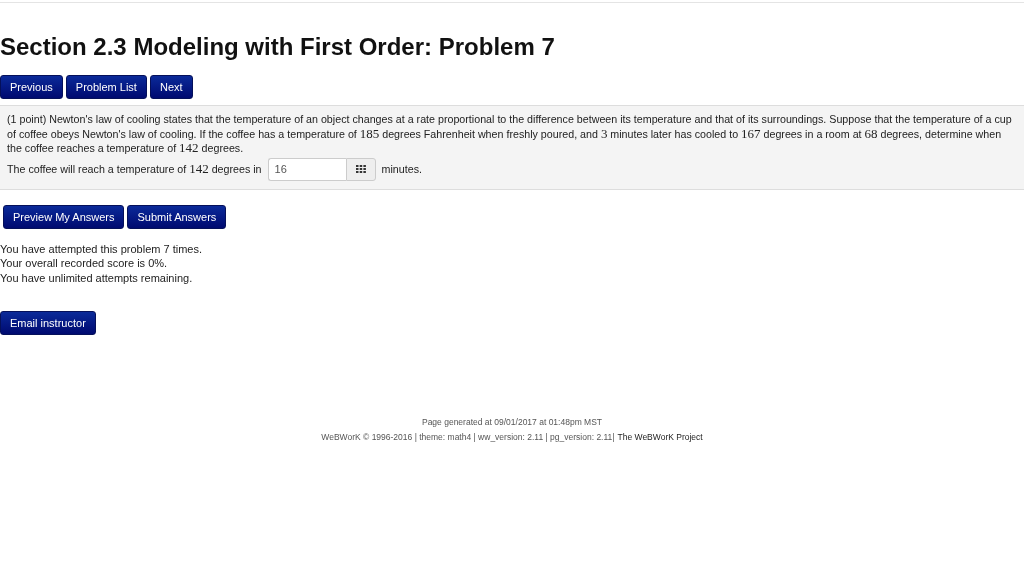  I want to click on answer-prompt: The coffee will reach a temperature of 142 degrees in, so click(134, 169).